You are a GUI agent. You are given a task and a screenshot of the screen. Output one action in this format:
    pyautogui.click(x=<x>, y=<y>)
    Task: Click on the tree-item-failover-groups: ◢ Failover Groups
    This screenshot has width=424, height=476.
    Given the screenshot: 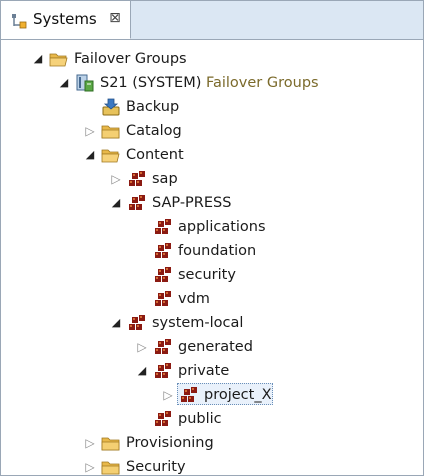 What is the action you would take?
    pyautogui.click(x=211, y=59)
    